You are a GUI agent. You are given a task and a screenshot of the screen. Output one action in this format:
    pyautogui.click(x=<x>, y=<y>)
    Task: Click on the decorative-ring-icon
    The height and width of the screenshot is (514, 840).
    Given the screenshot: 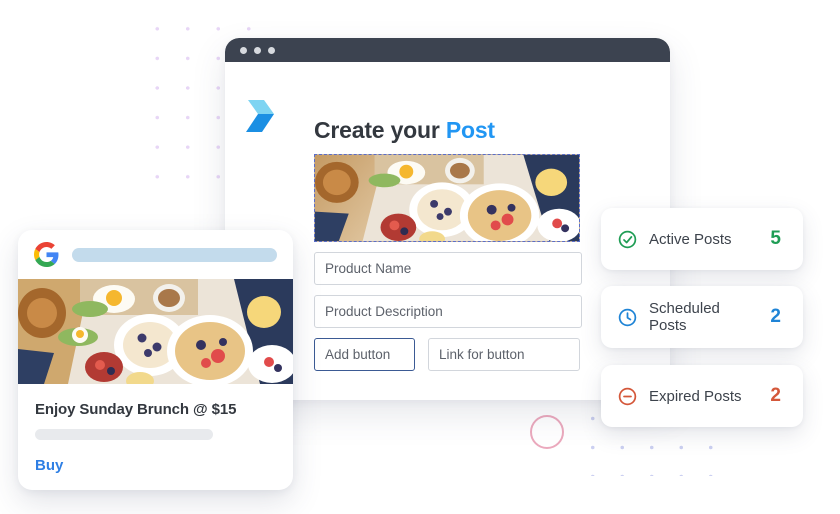 What is the action you would take?
    pyautogui.click(x=547, y=432)
    